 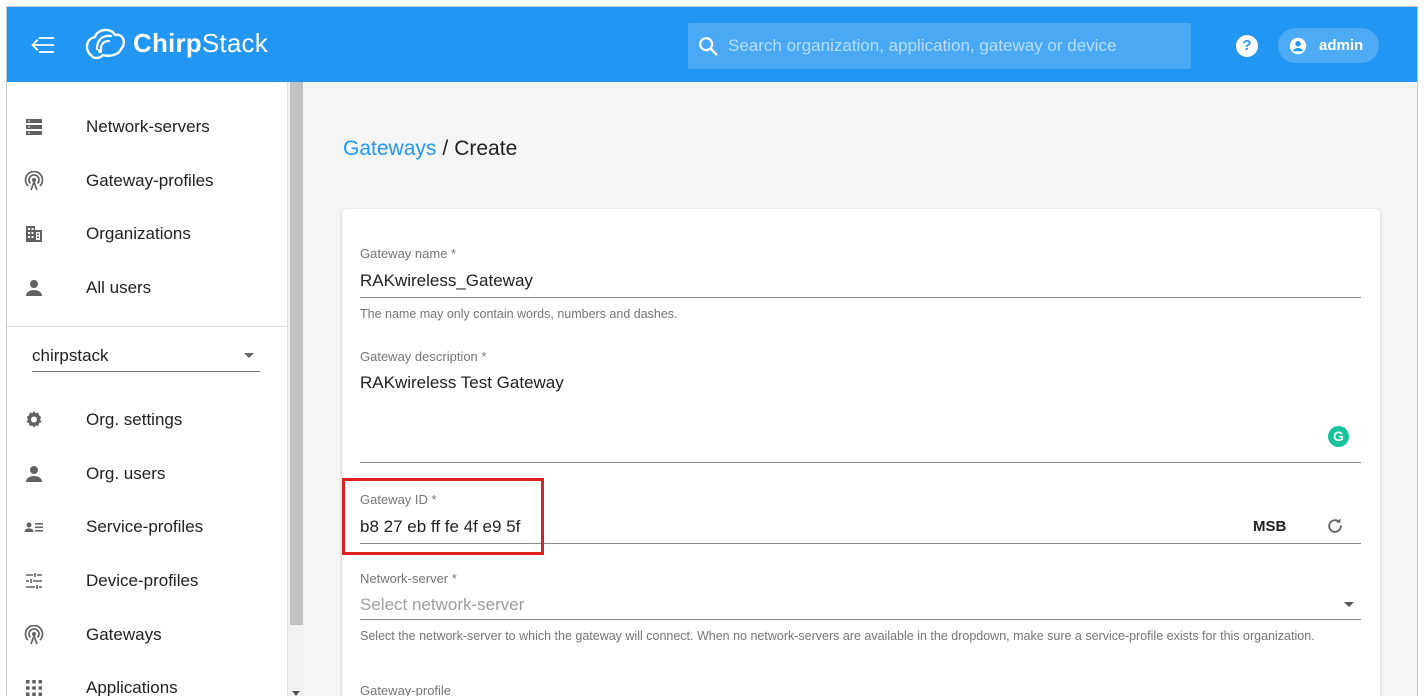 I want to click on sidebar-item-label: Device-profiles, so click(x=142, y=580).